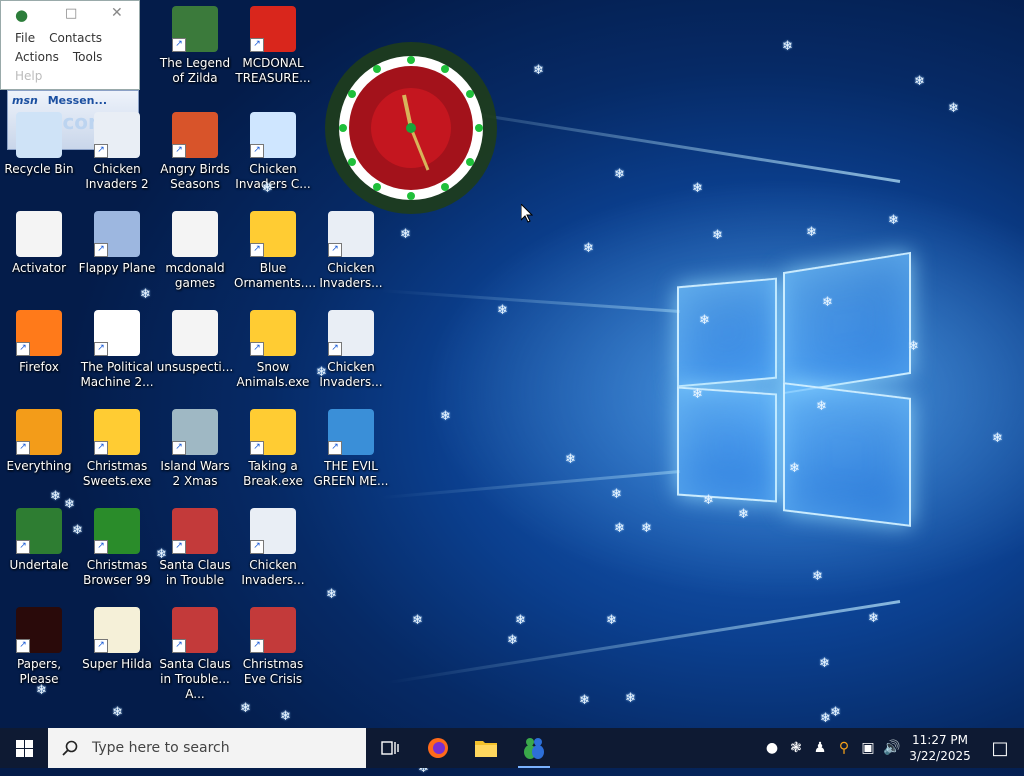  Describe the element at coordinates (39, 367) in the screenshot. I see `desktop-icon-label: Firefox` at that location.